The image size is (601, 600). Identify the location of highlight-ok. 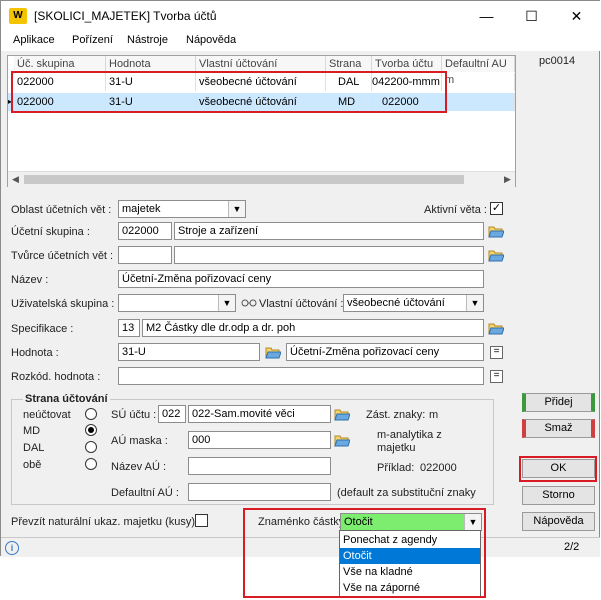
(558, 469).